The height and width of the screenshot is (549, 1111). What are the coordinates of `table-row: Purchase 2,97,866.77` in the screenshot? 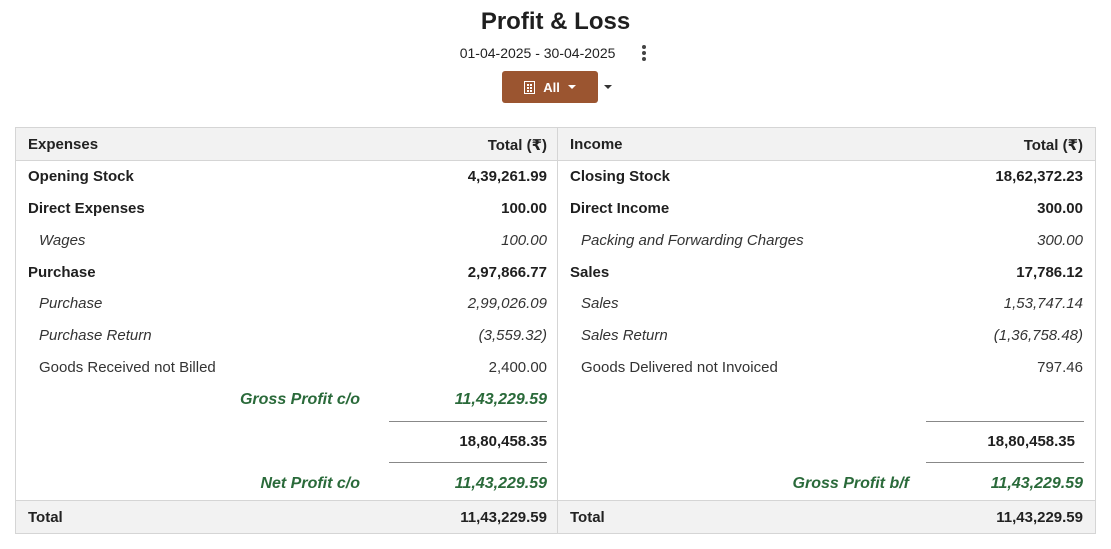 It's located at (286, 273).